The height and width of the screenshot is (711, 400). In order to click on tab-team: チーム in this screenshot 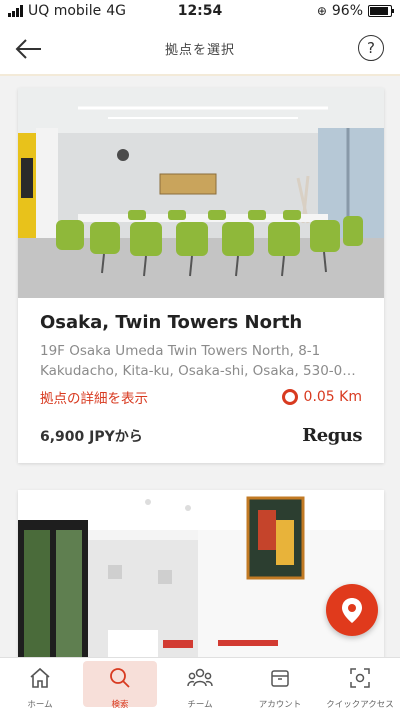, I will do `click(200, 684)`.